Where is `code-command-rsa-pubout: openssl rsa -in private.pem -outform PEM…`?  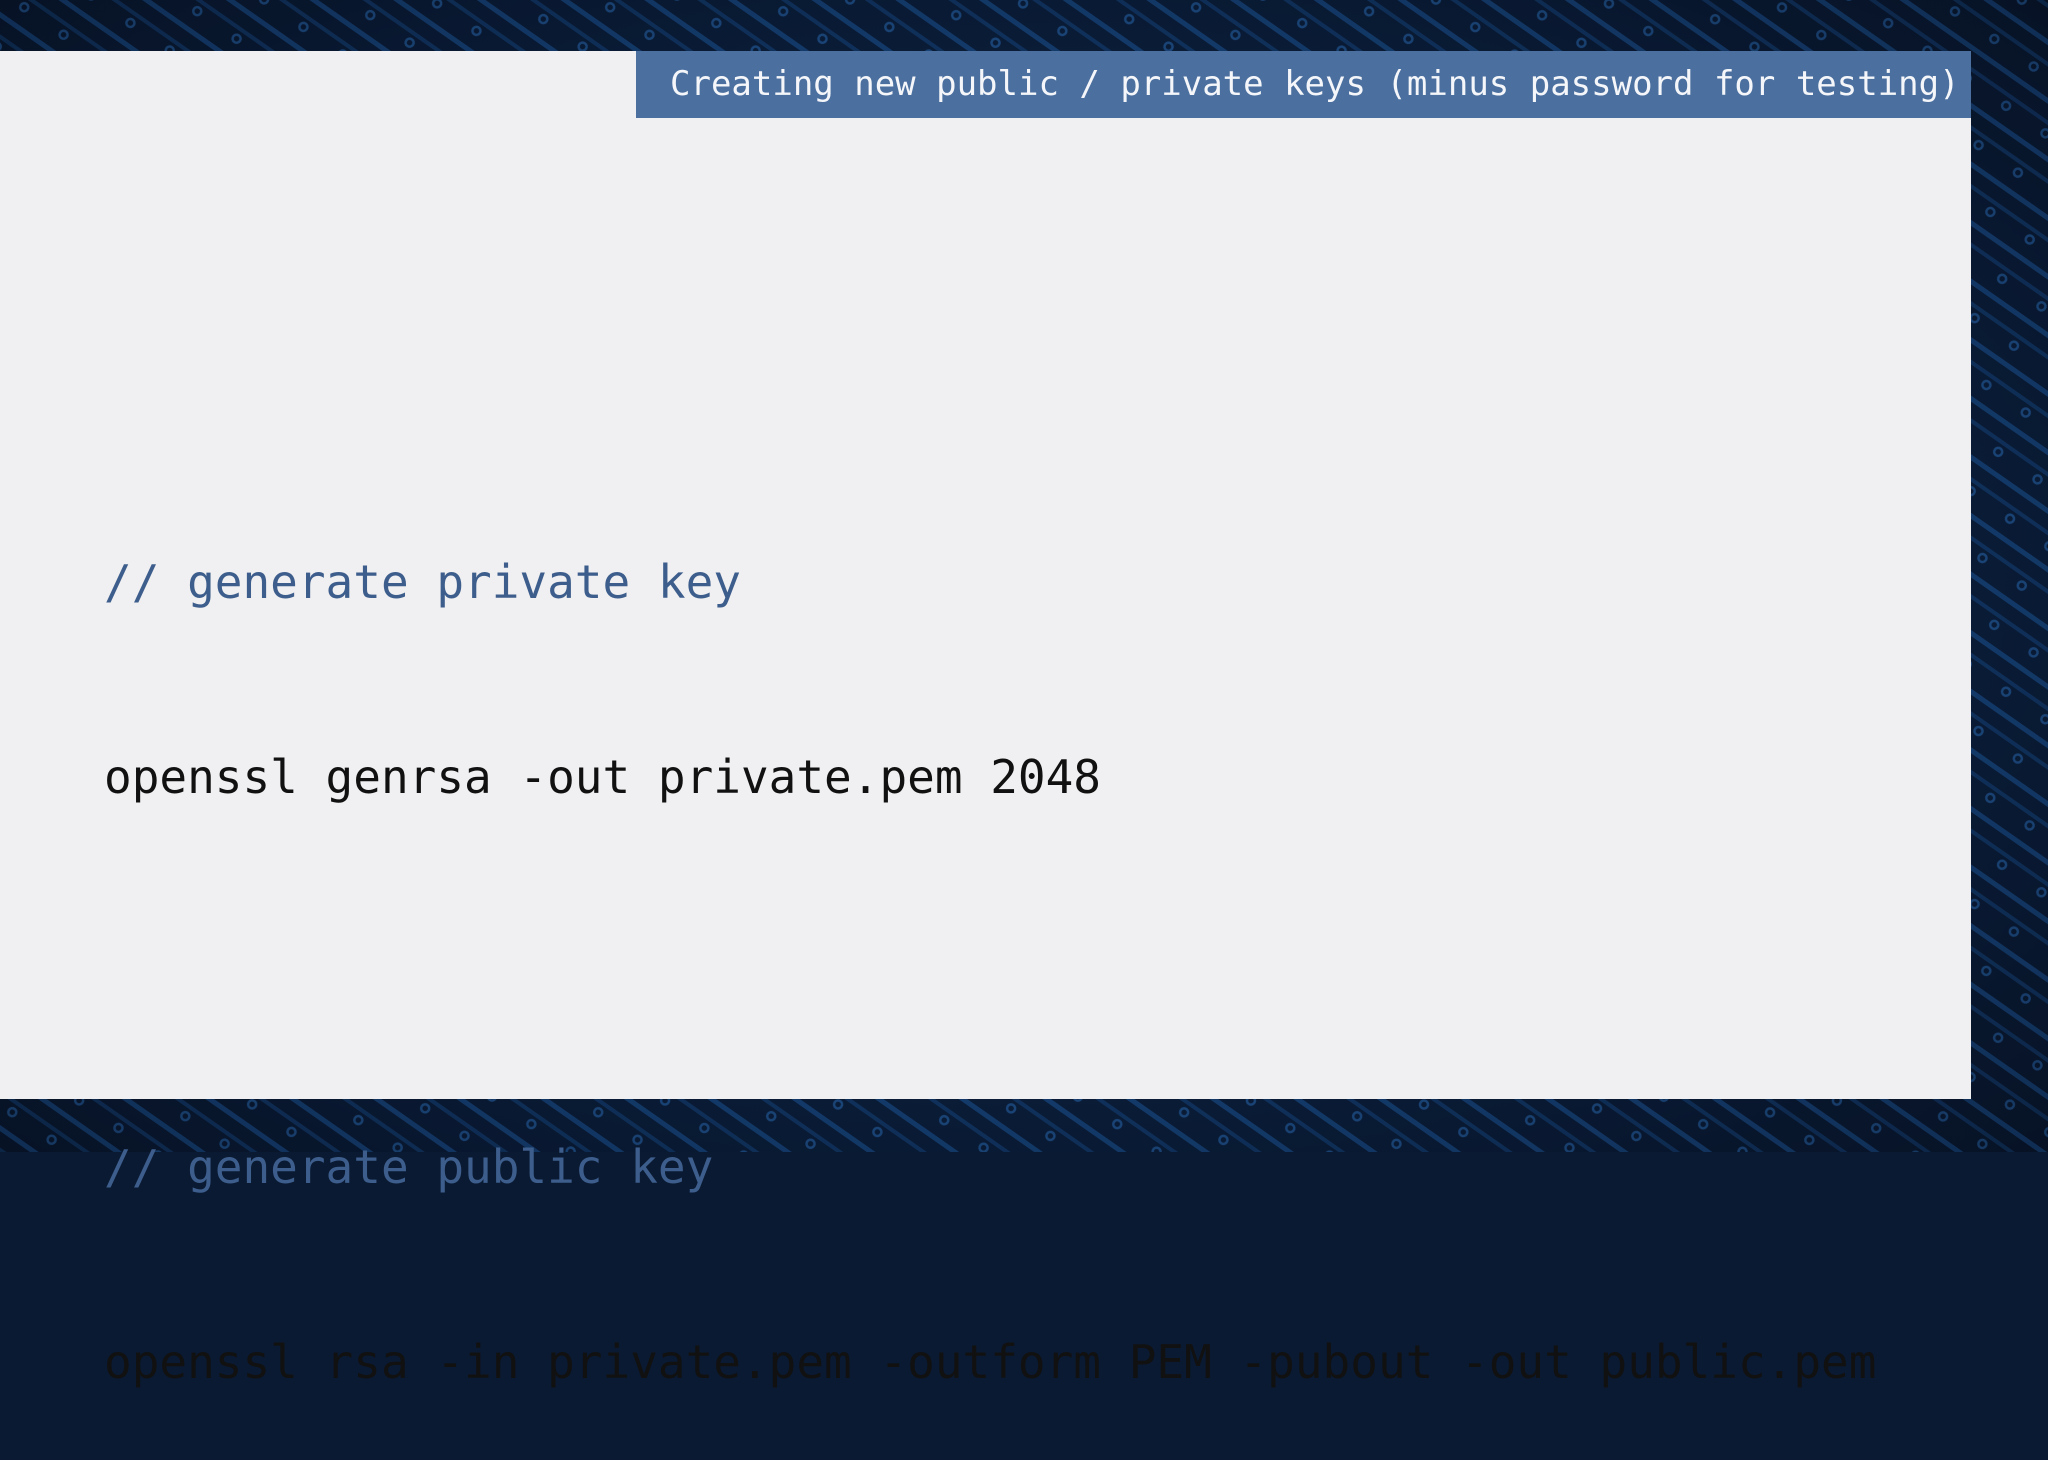 code-command-rsa-pubout: openssl rsa -in private.pem -outform PEM… is located at coordinates (990, 1362).